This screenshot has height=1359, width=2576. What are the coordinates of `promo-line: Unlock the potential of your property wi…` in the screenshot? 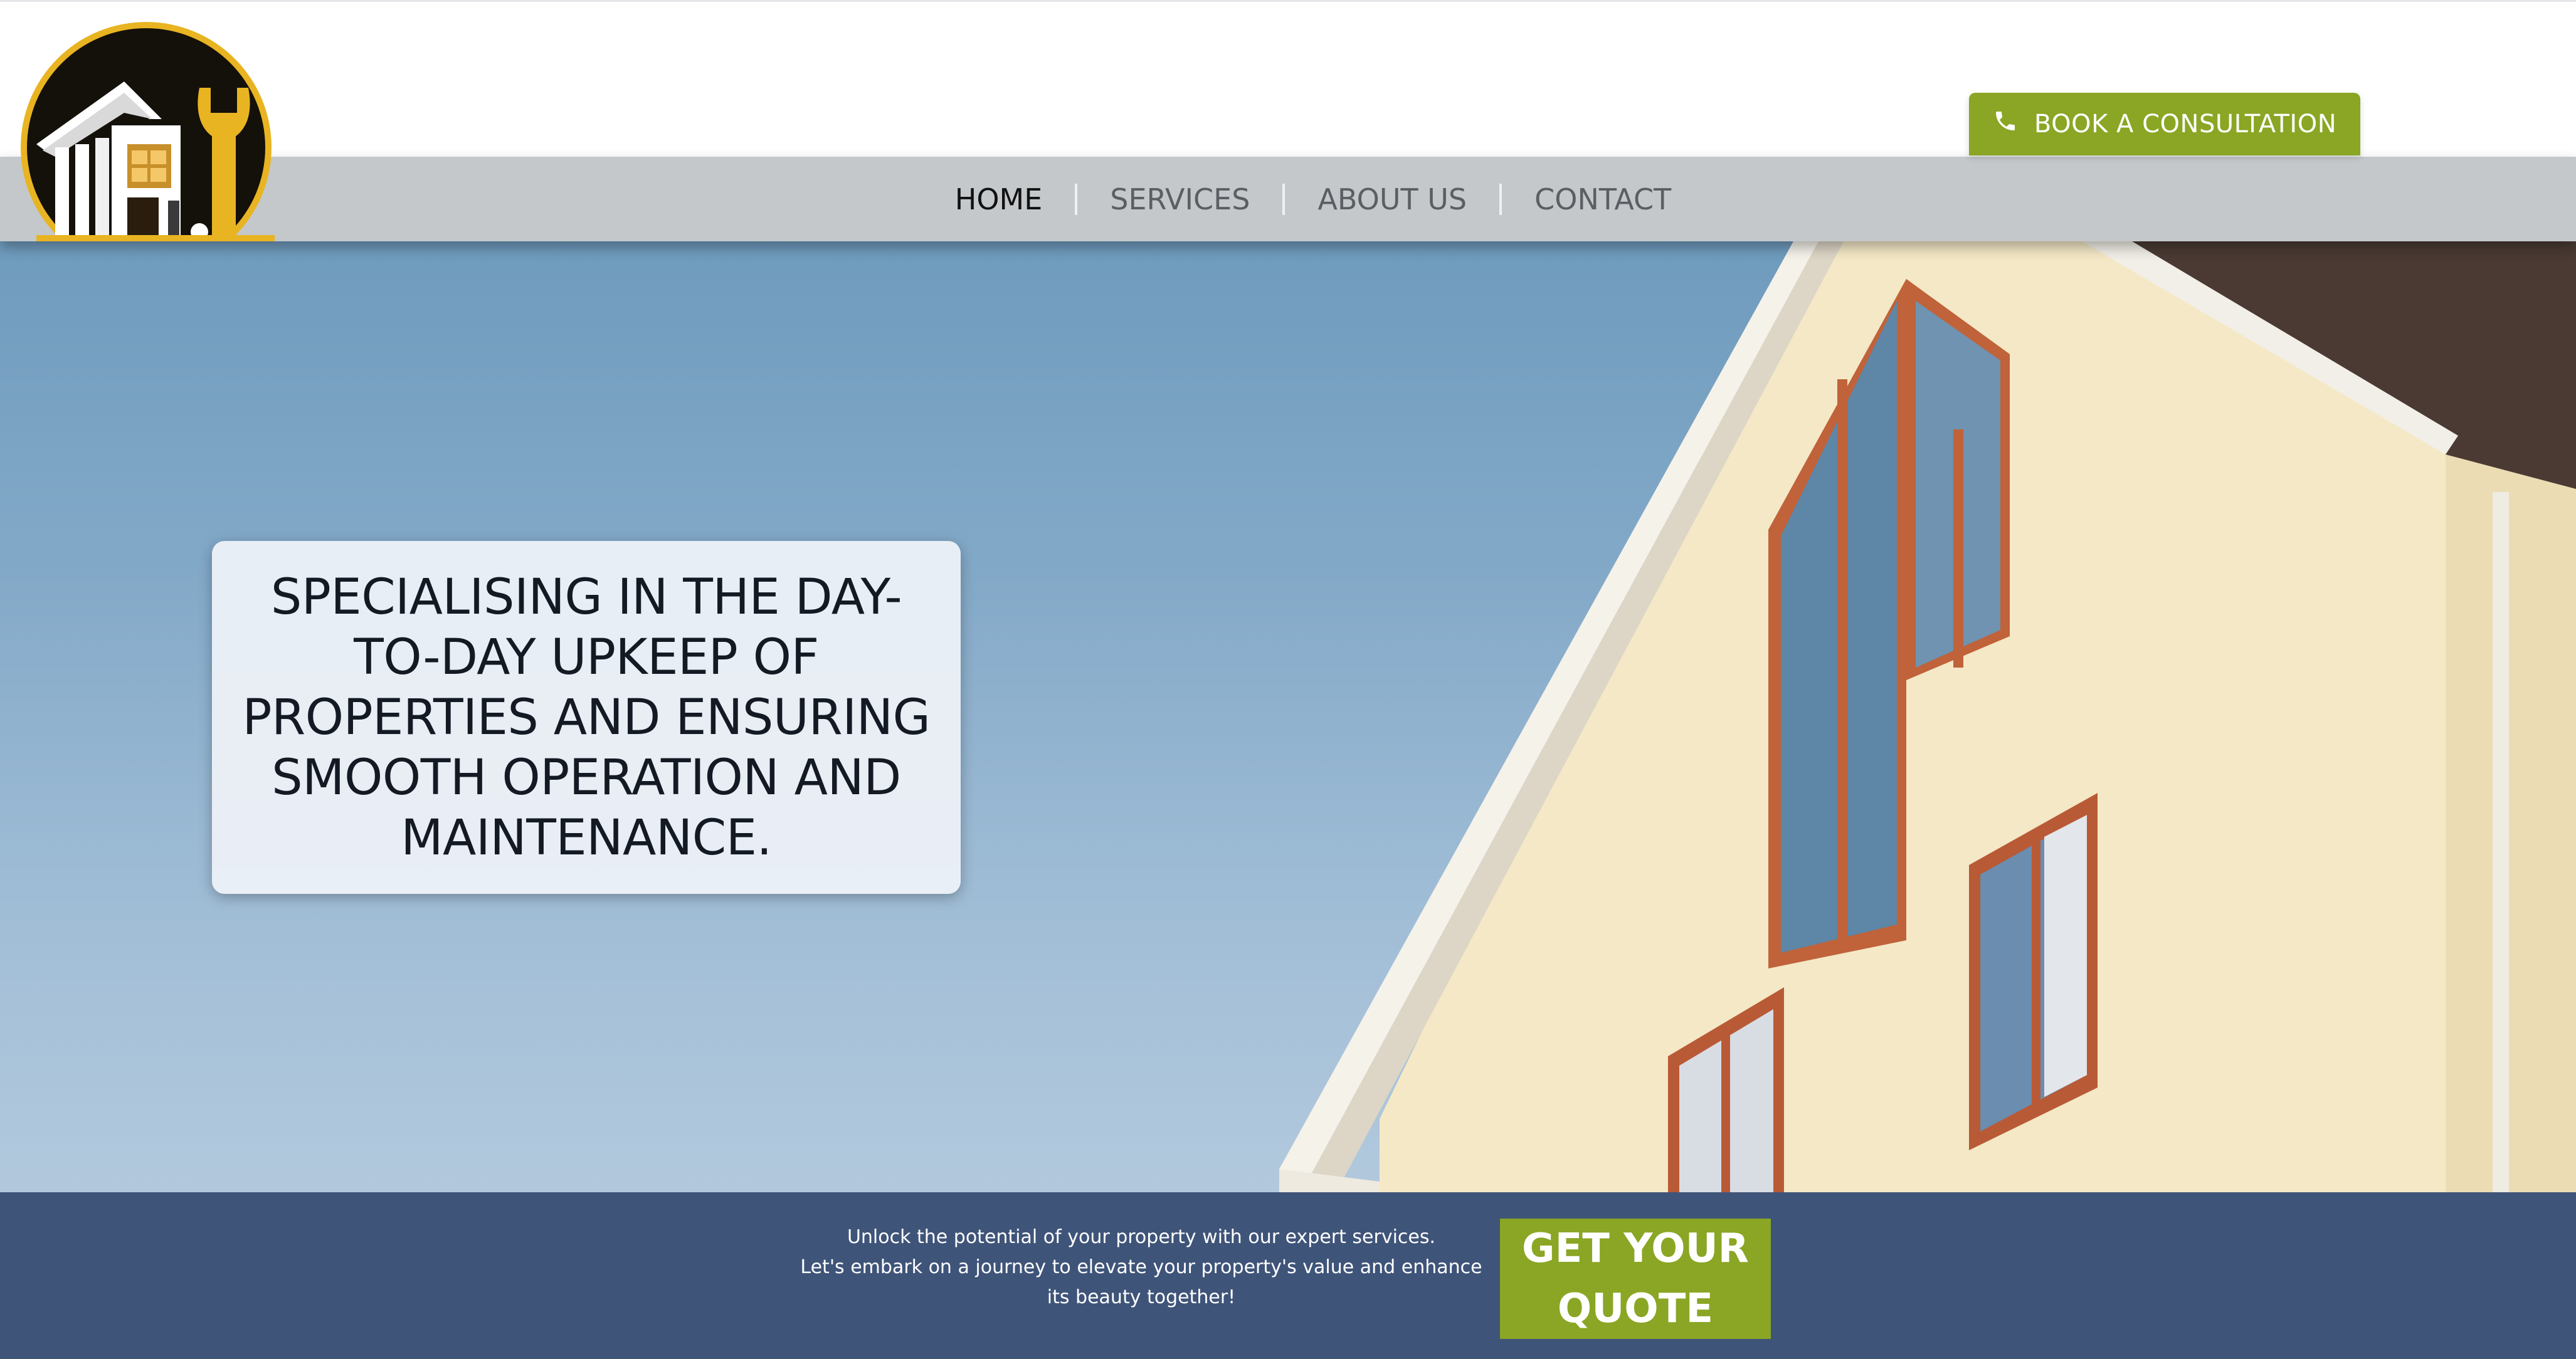 It's located at (1141, 1237).